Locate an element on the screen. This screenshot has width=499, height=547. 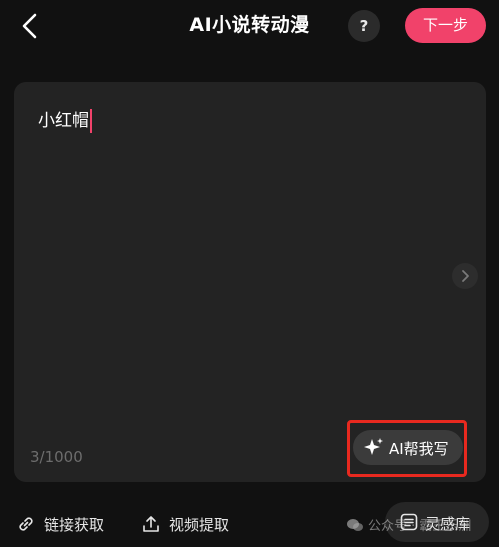
ai-write-button: AI帮我写 is located at coordinates (408, 447).